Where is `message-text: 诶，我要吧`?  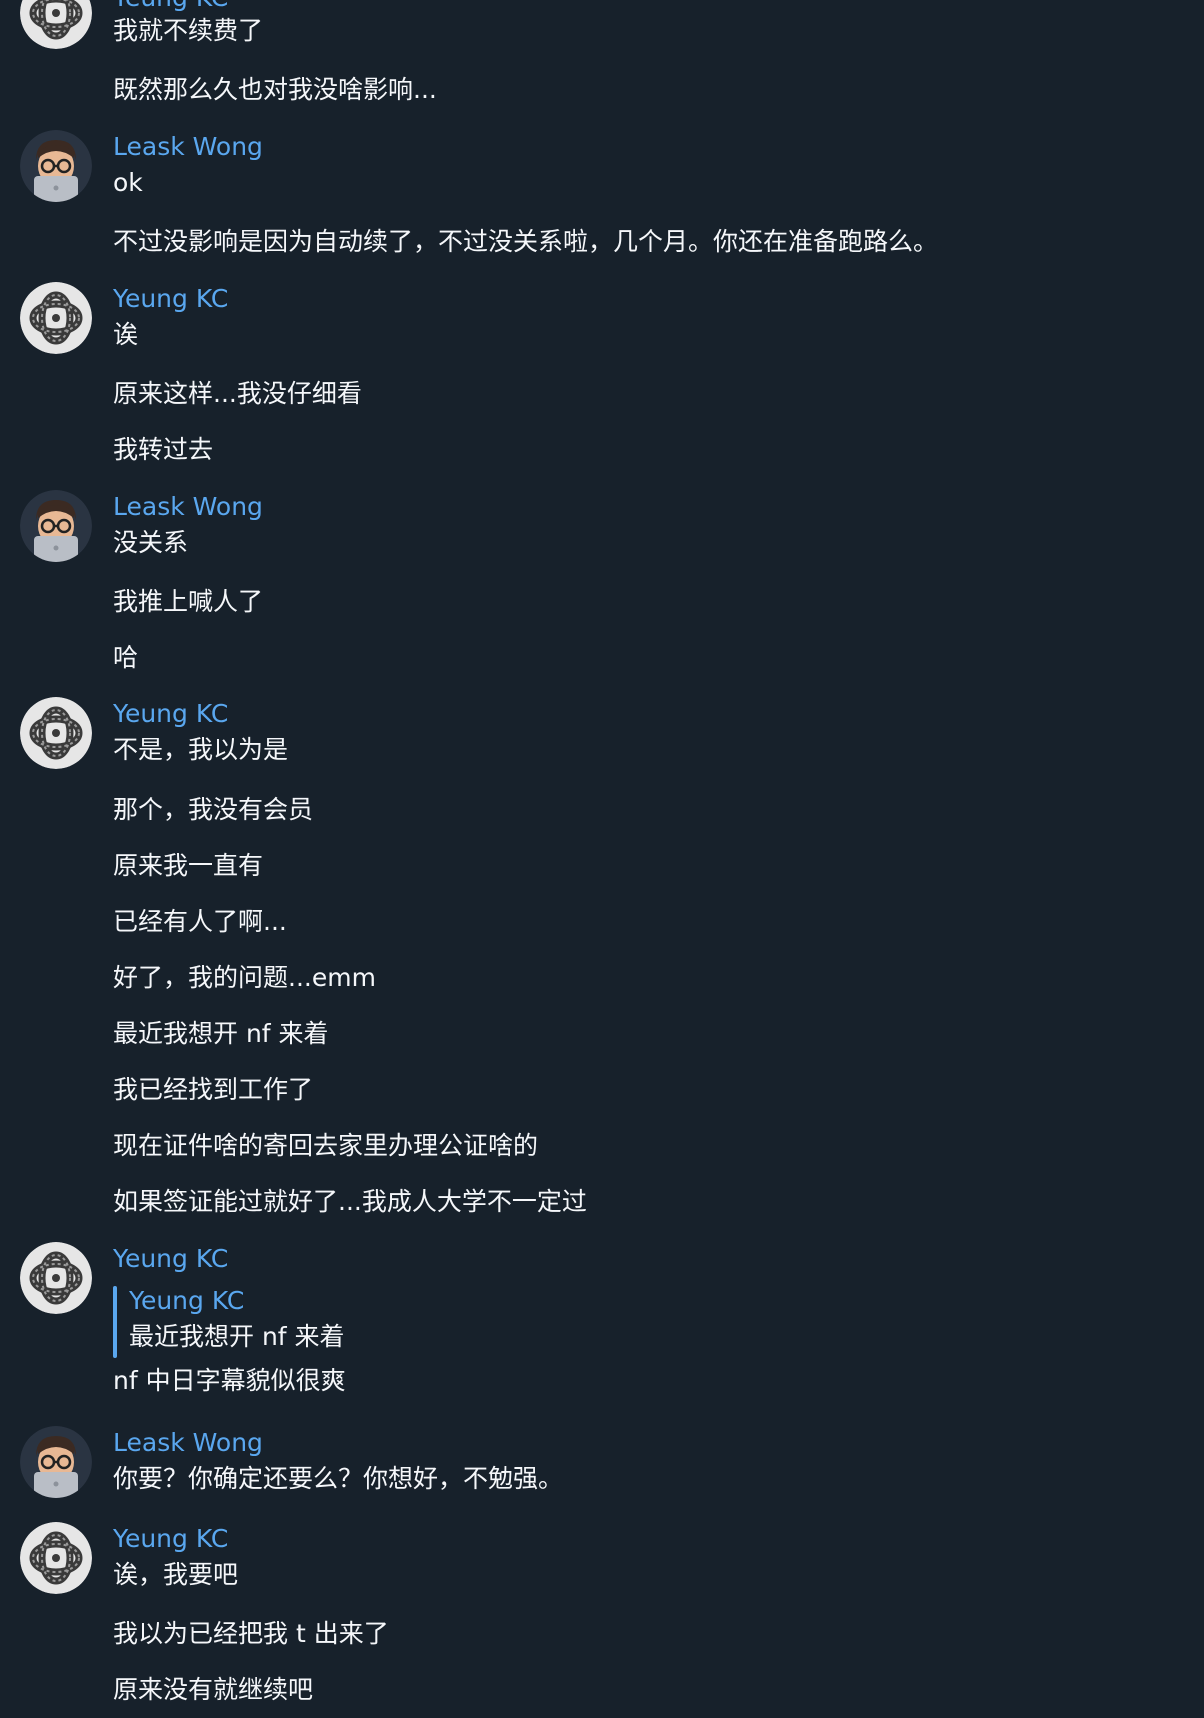
message-text: 诶，我要吧 is located at coordinates (176, 1574).